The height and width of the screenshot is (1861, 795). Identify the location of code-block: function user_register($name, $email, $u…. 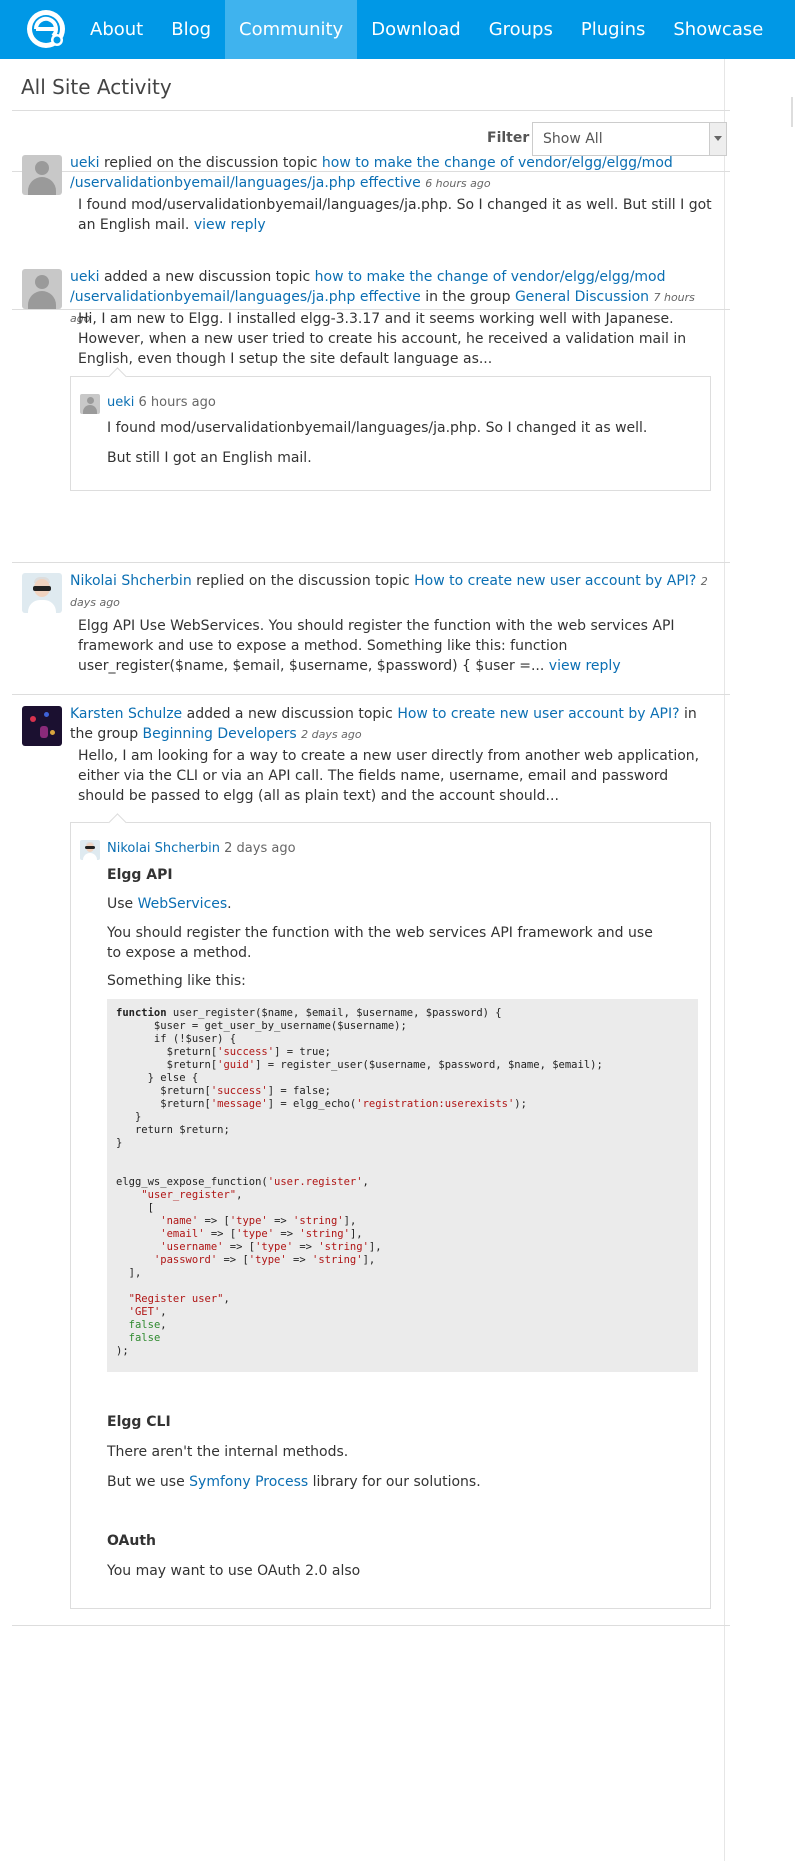
(402, 1185).